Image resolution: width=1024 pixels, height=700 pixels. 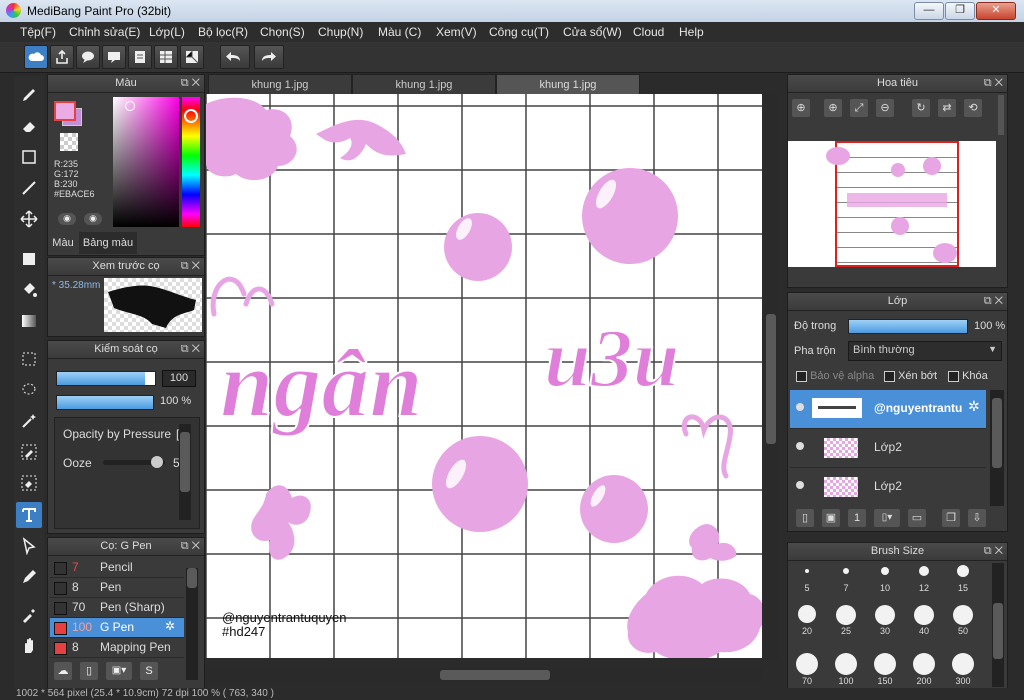 I want to click on brush-size-preset: 100, so click(x=846, y=669).